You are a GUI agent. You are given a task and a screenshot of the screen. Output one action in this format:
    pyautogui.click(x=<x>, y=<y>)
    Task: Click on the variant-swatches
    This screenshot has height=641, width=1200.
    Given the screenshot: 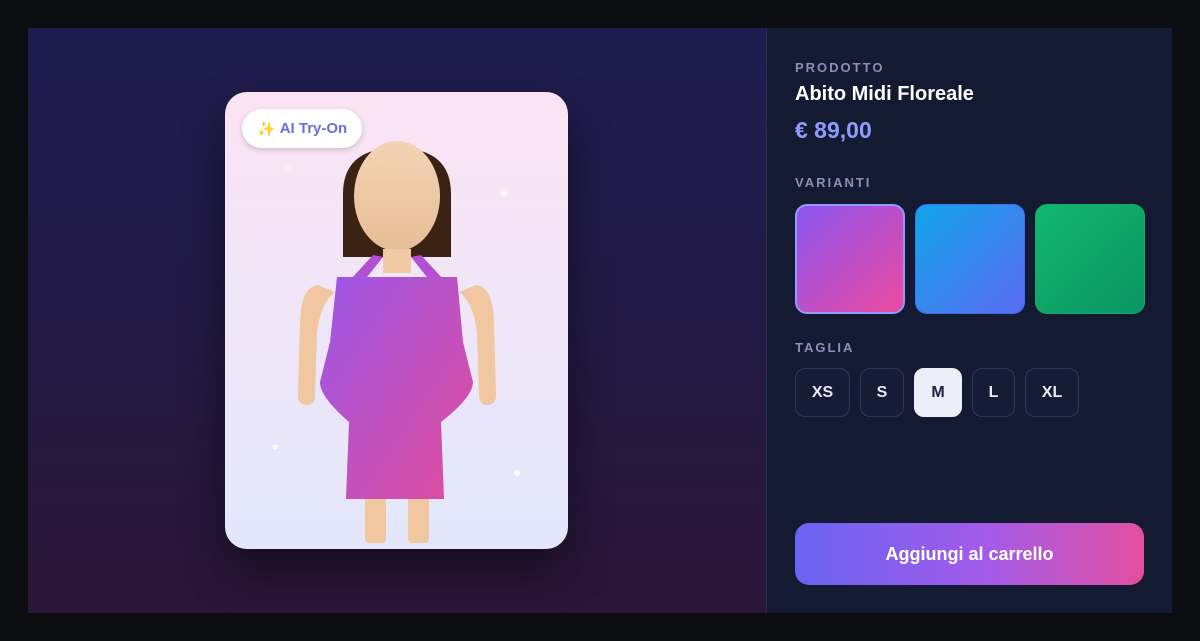 What is the action you would take?
    pyautogui.click(x=970, y=259)
    